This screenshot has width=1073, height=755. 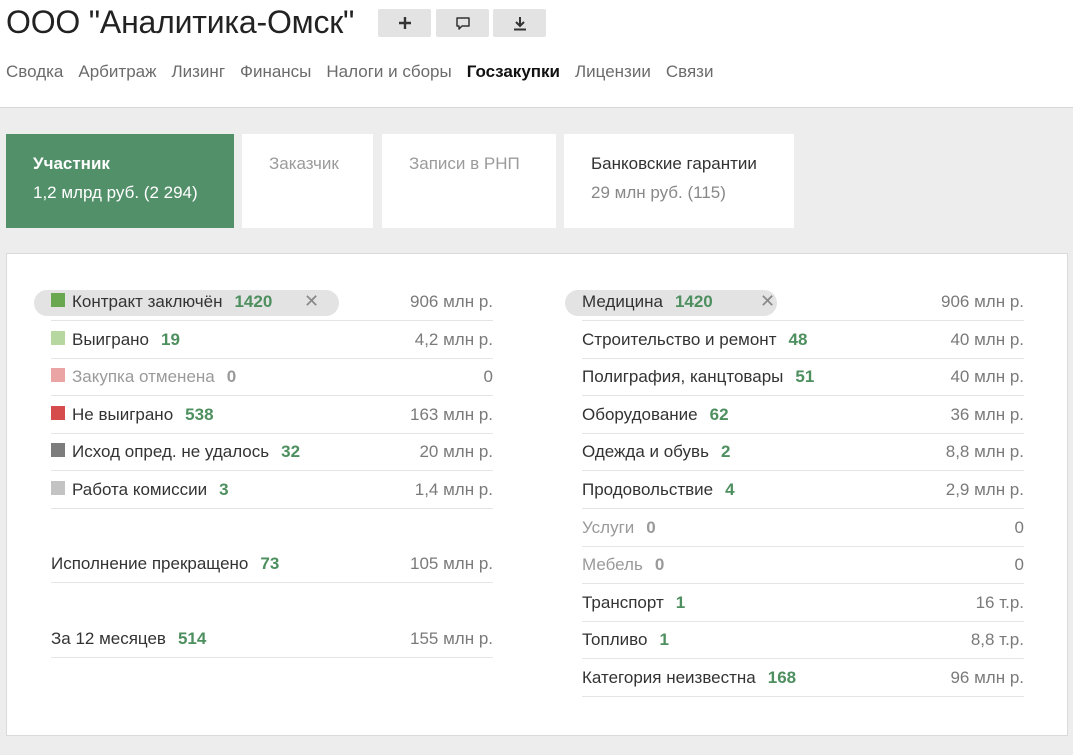 I want to click on row-label: Не выиграно, so click(x=112, y=415).